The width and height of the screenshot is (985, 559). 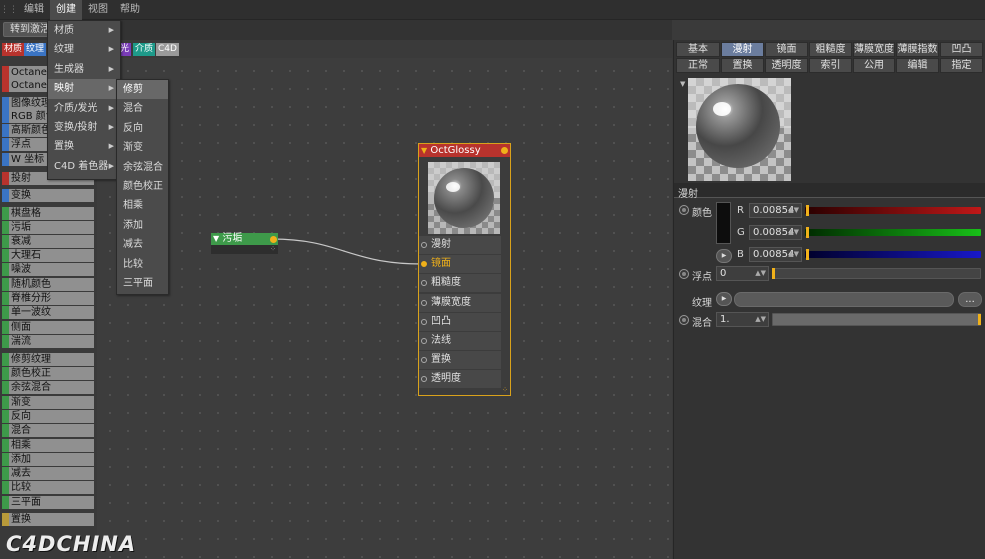 I want to click on menu-create: 创建, so click(x=66, y=10).